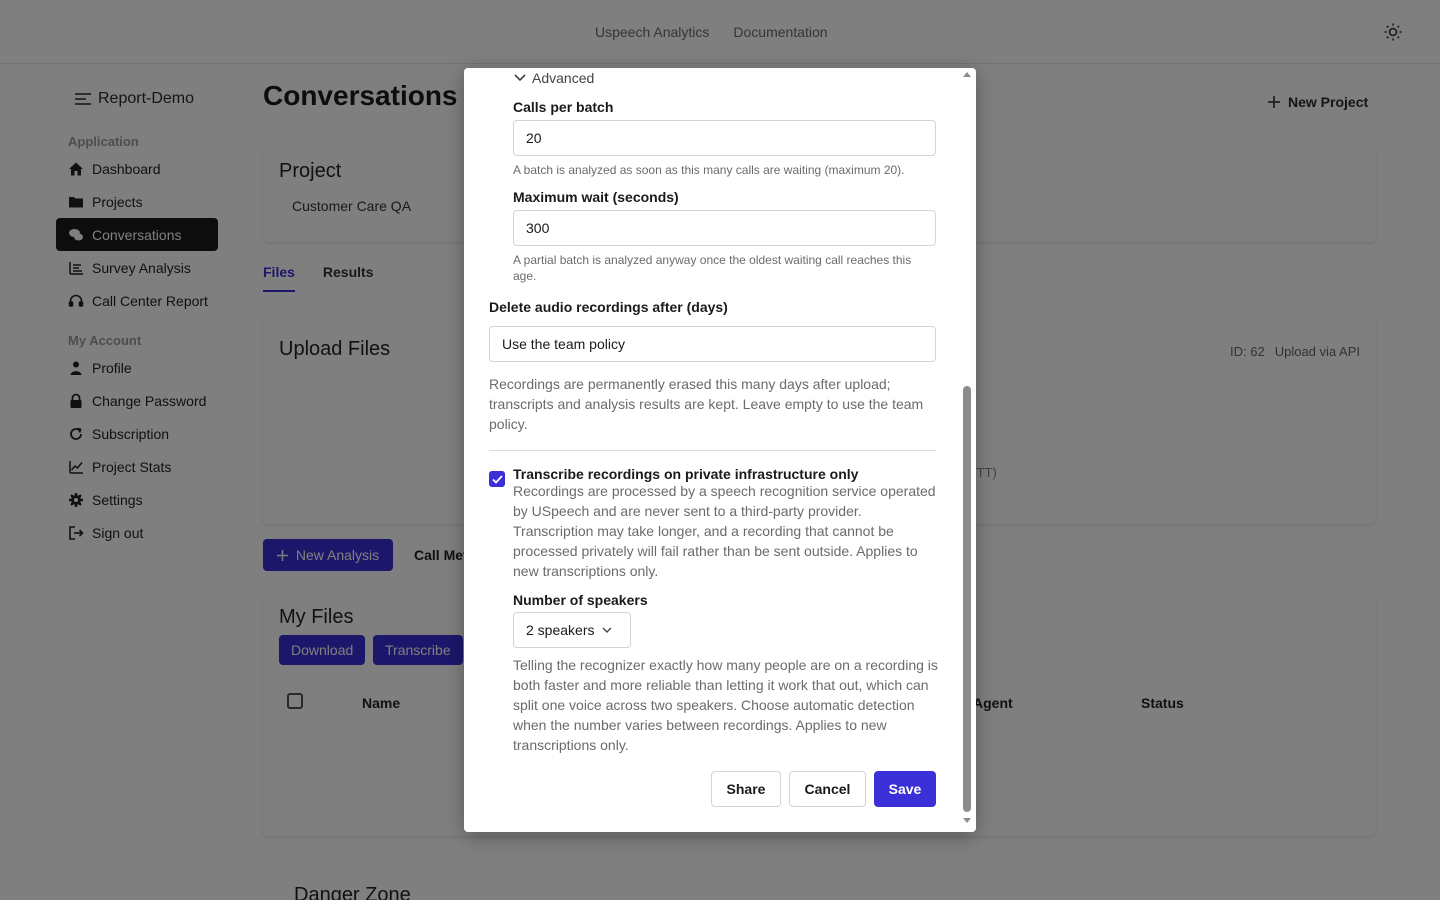 The height and width of the screenshot is (900, 1440). Describe the element at coordinates (724, 138) in the screenshot. I see `calls-per-batch-input: 20` at that location.